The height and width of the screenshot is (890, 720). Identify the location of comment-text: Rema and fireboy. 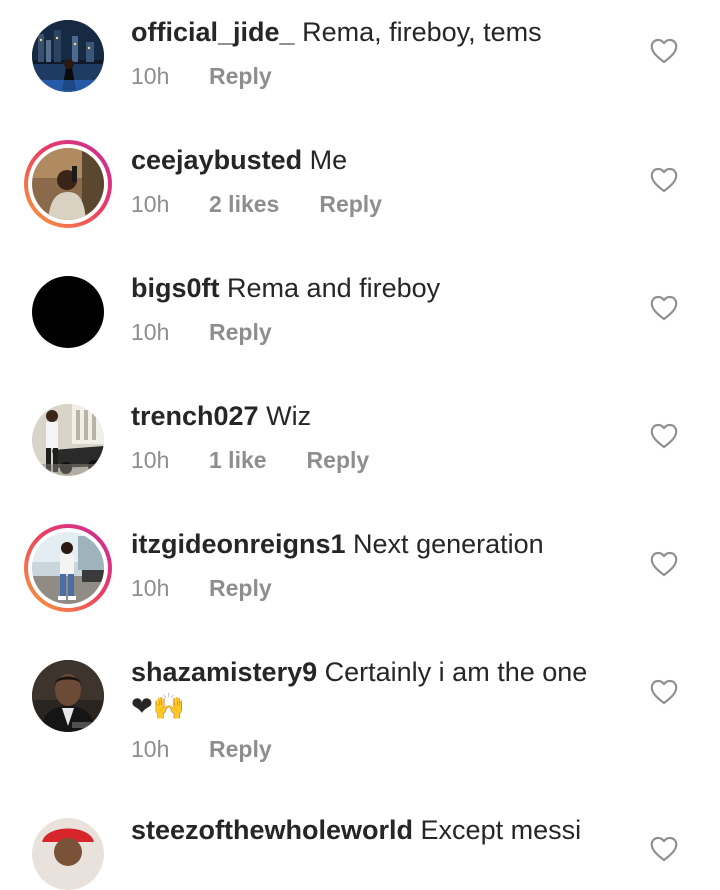
(334, 288).